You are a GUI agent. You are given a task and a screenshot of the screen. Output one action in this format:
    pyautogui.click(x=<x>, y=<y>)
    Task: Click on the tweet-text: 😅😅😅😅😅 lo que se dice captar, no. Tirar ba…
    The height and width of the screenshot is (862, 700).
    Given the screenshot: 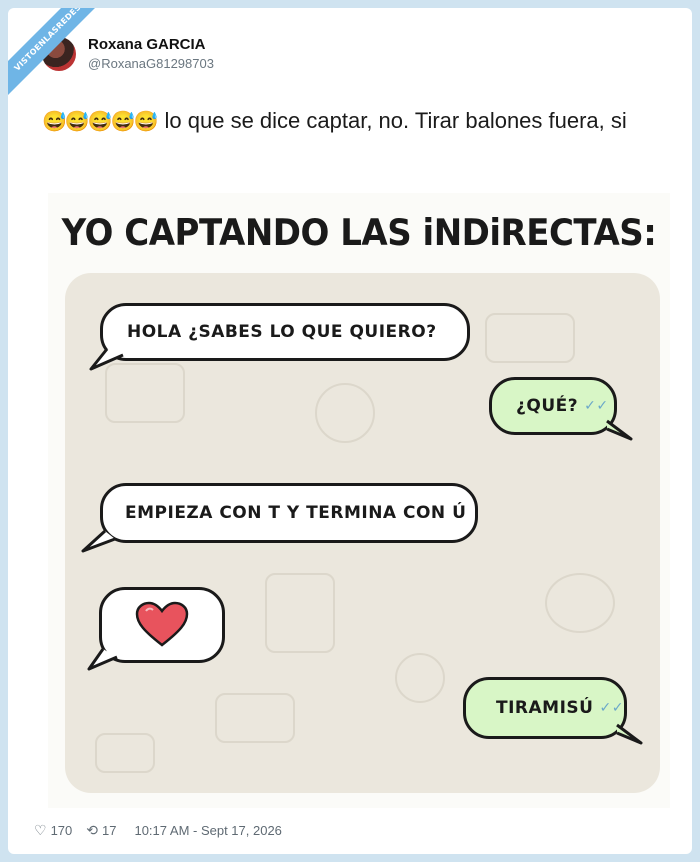 What is the action you would take?
    pyautogui.click(x=362, y=121)
    